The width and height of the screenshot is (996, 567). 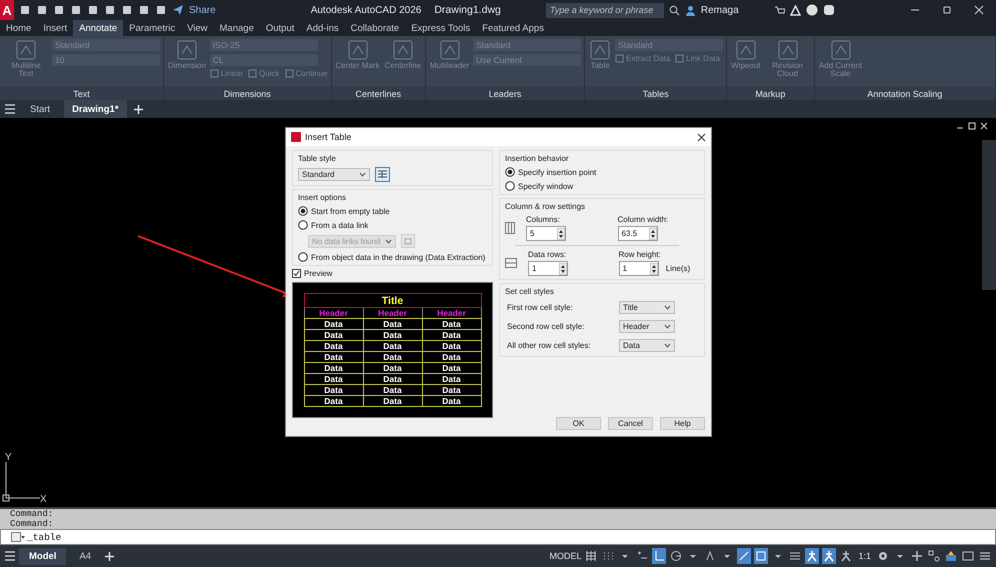 I want to click on triangle-icon, so click(x=795, y=10).